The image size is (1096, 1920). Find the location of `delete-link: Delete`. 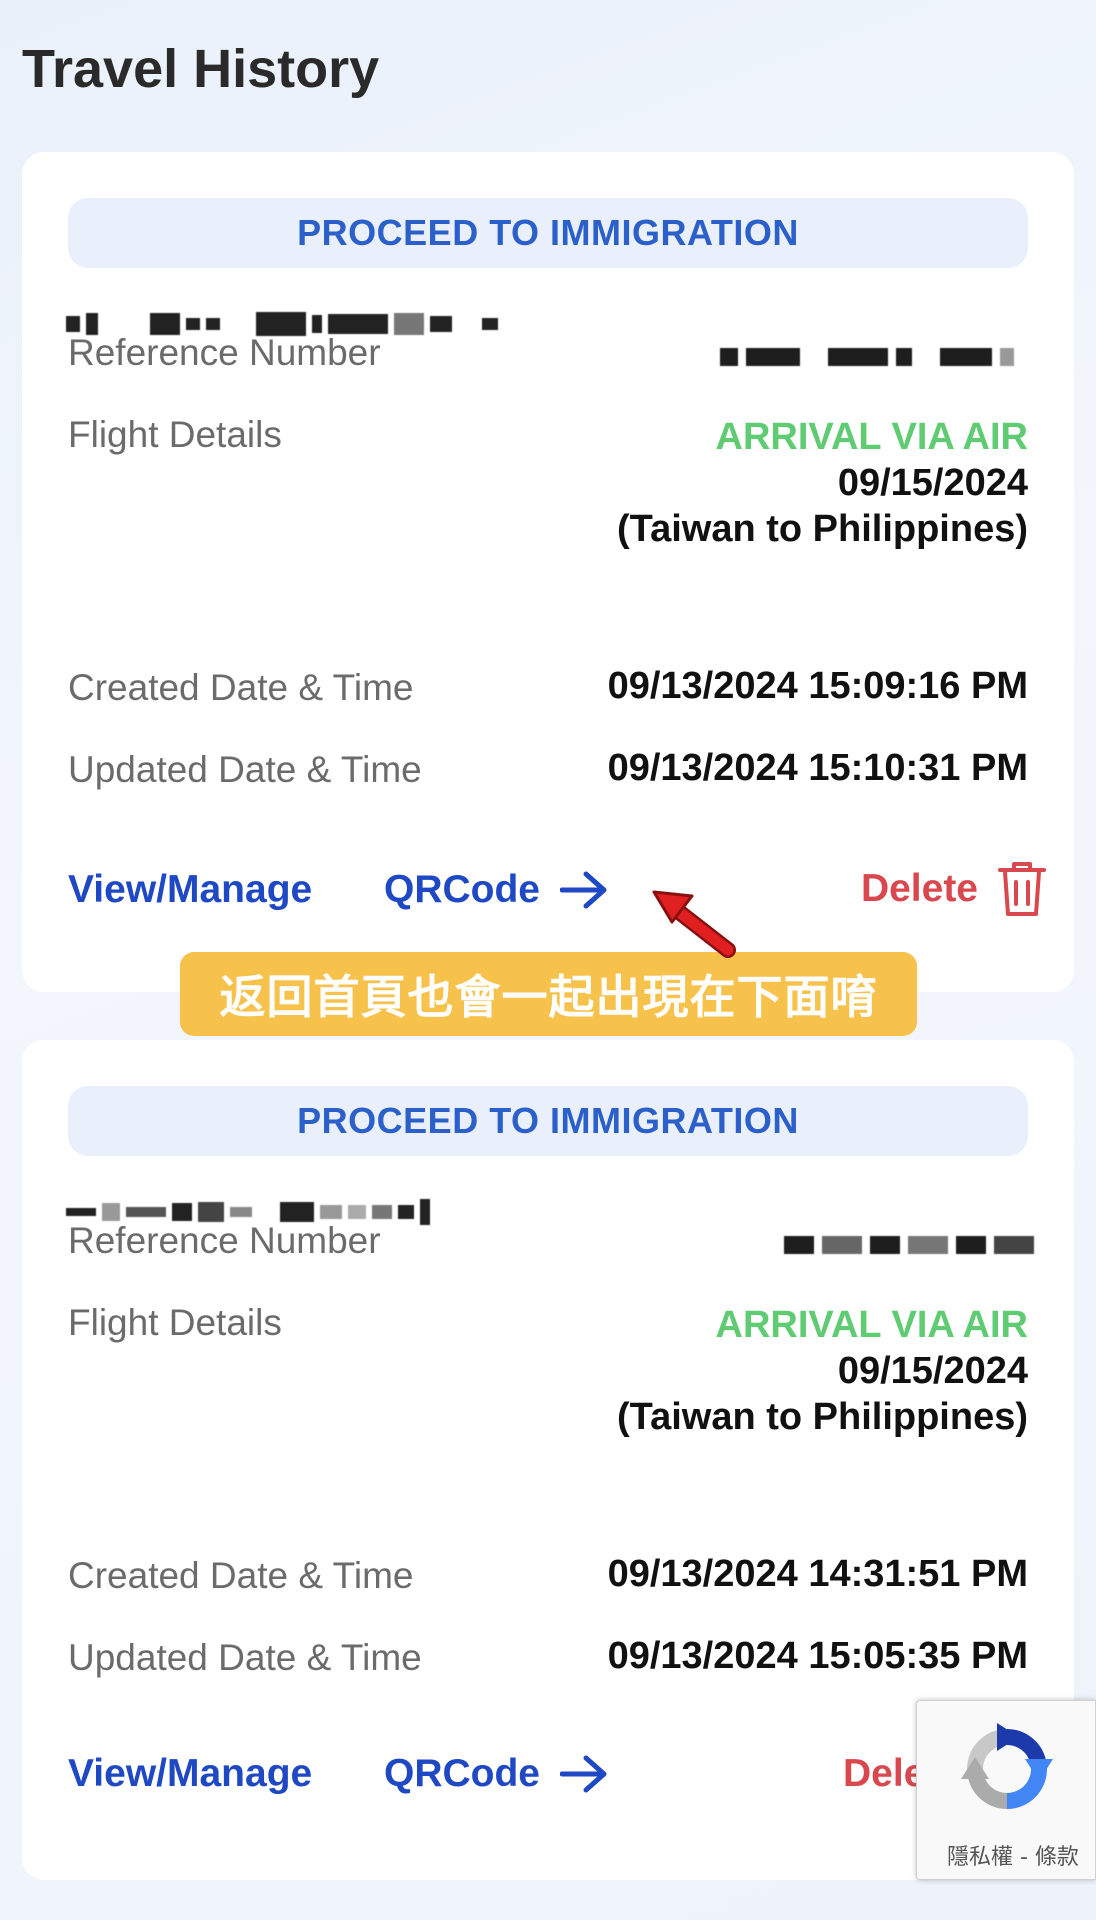

delete-link: Delete is located at coordinates (954, 889).